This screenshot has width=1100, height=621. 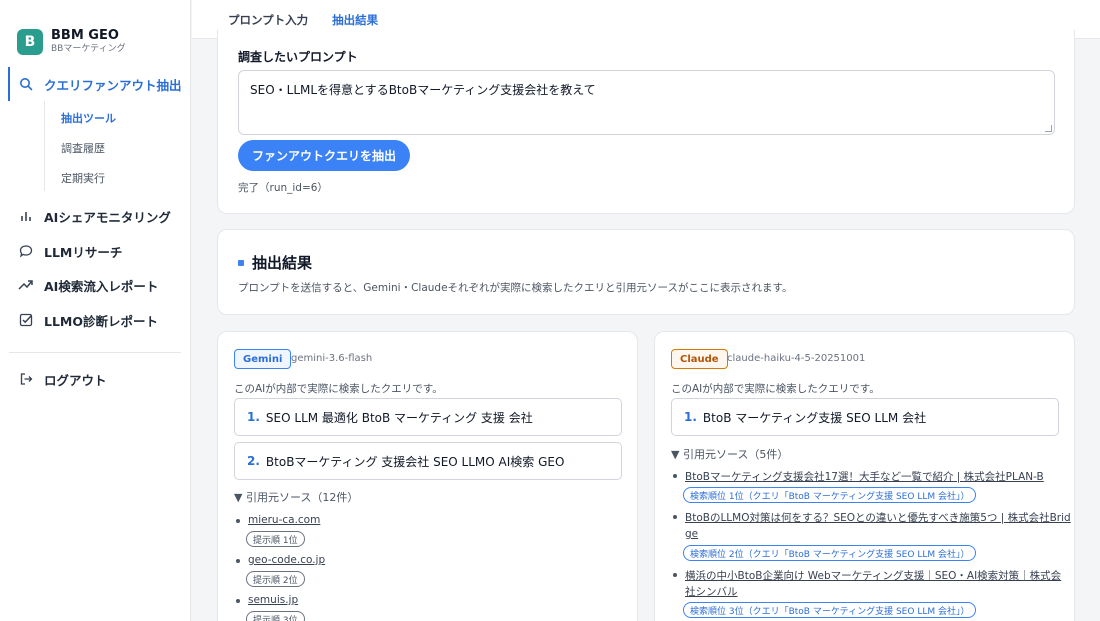 I want to click on gemini-query-note: このAIが内部で実際に検索したクエリです。, so click(x=338, y=389).